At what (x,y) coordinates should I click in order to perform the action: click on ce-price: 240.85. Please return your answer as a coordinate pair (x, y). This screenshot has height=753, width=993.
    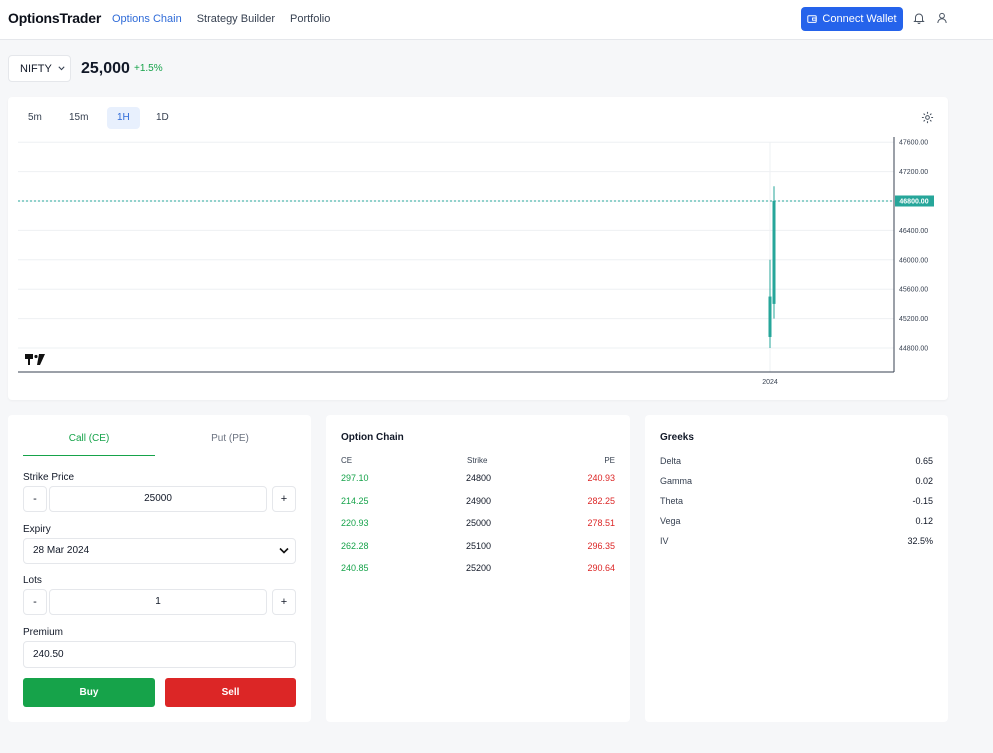
    Looking at the image, I should click on (355, 568).